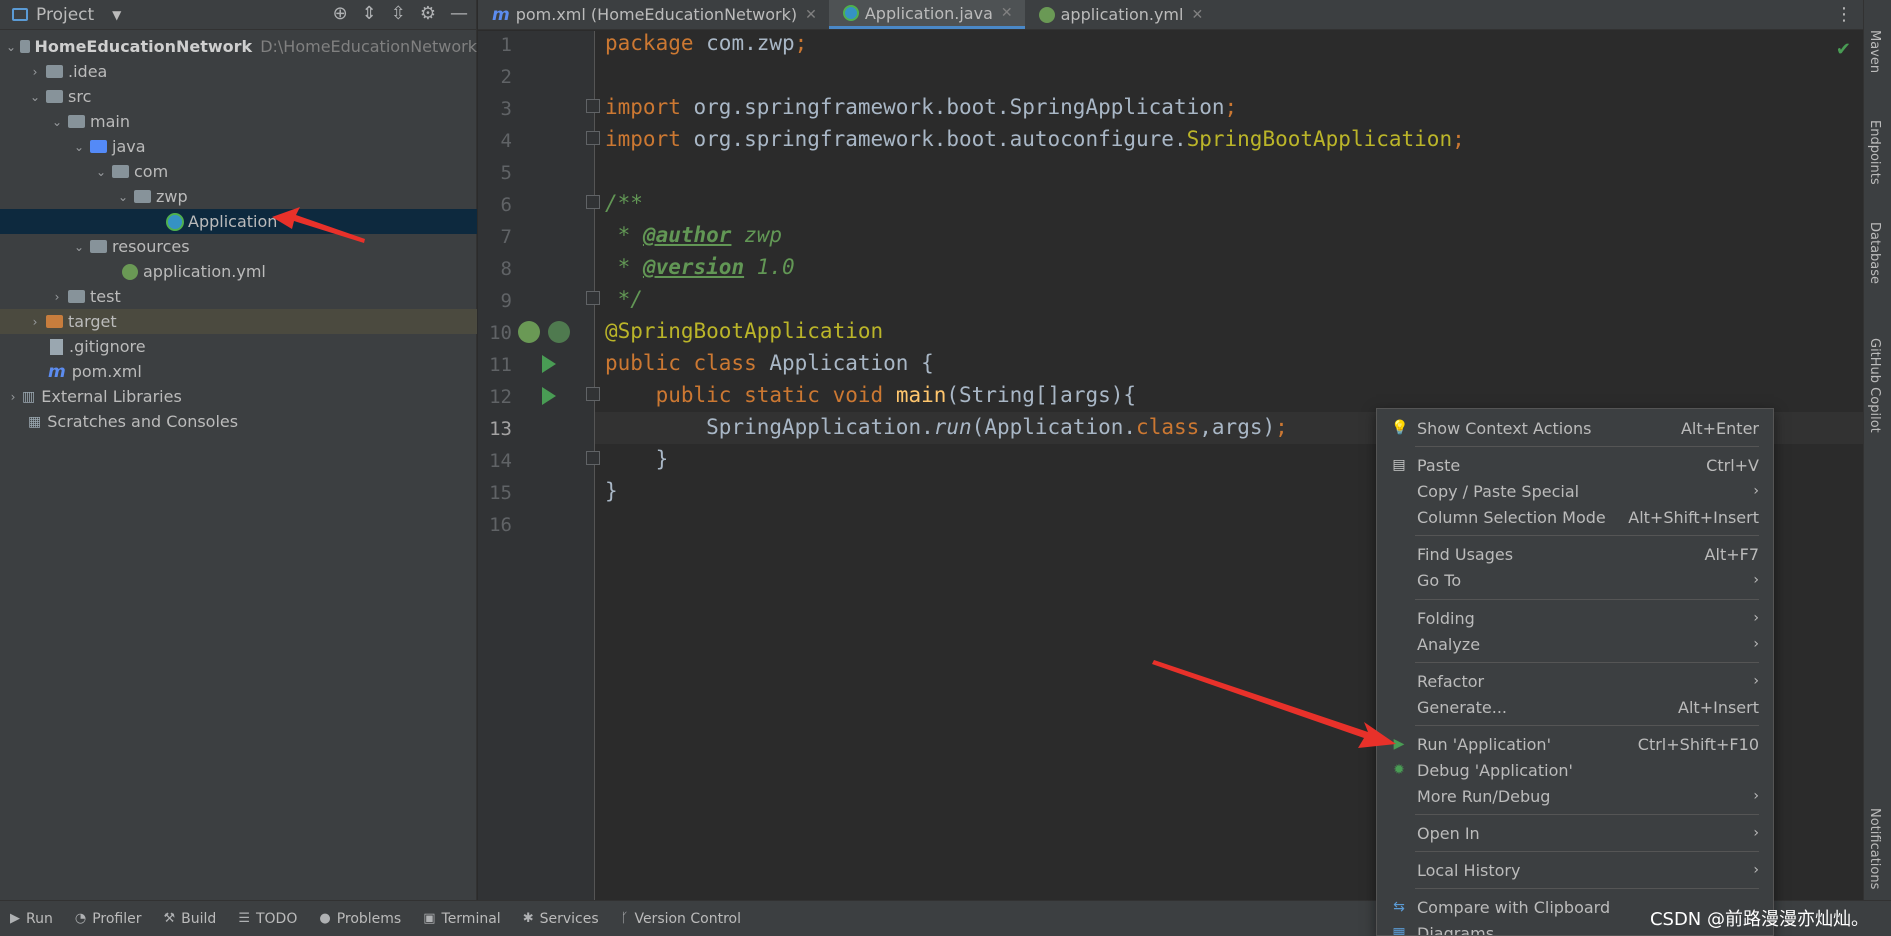 The width and height of the screenshot is (1891, 936). What do you see at coordinates (116, 15) in the screenshot?
I see `chevron-down-icon: ▼` at bounding box center [116, 15].